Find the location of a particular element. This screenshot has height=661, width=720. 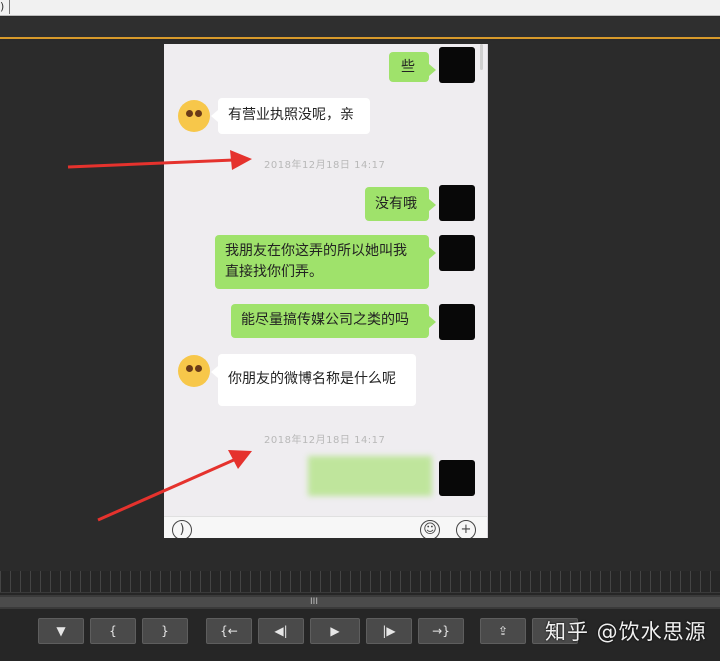

go-to-in-icon: {← is located at coordinates (229, 631).